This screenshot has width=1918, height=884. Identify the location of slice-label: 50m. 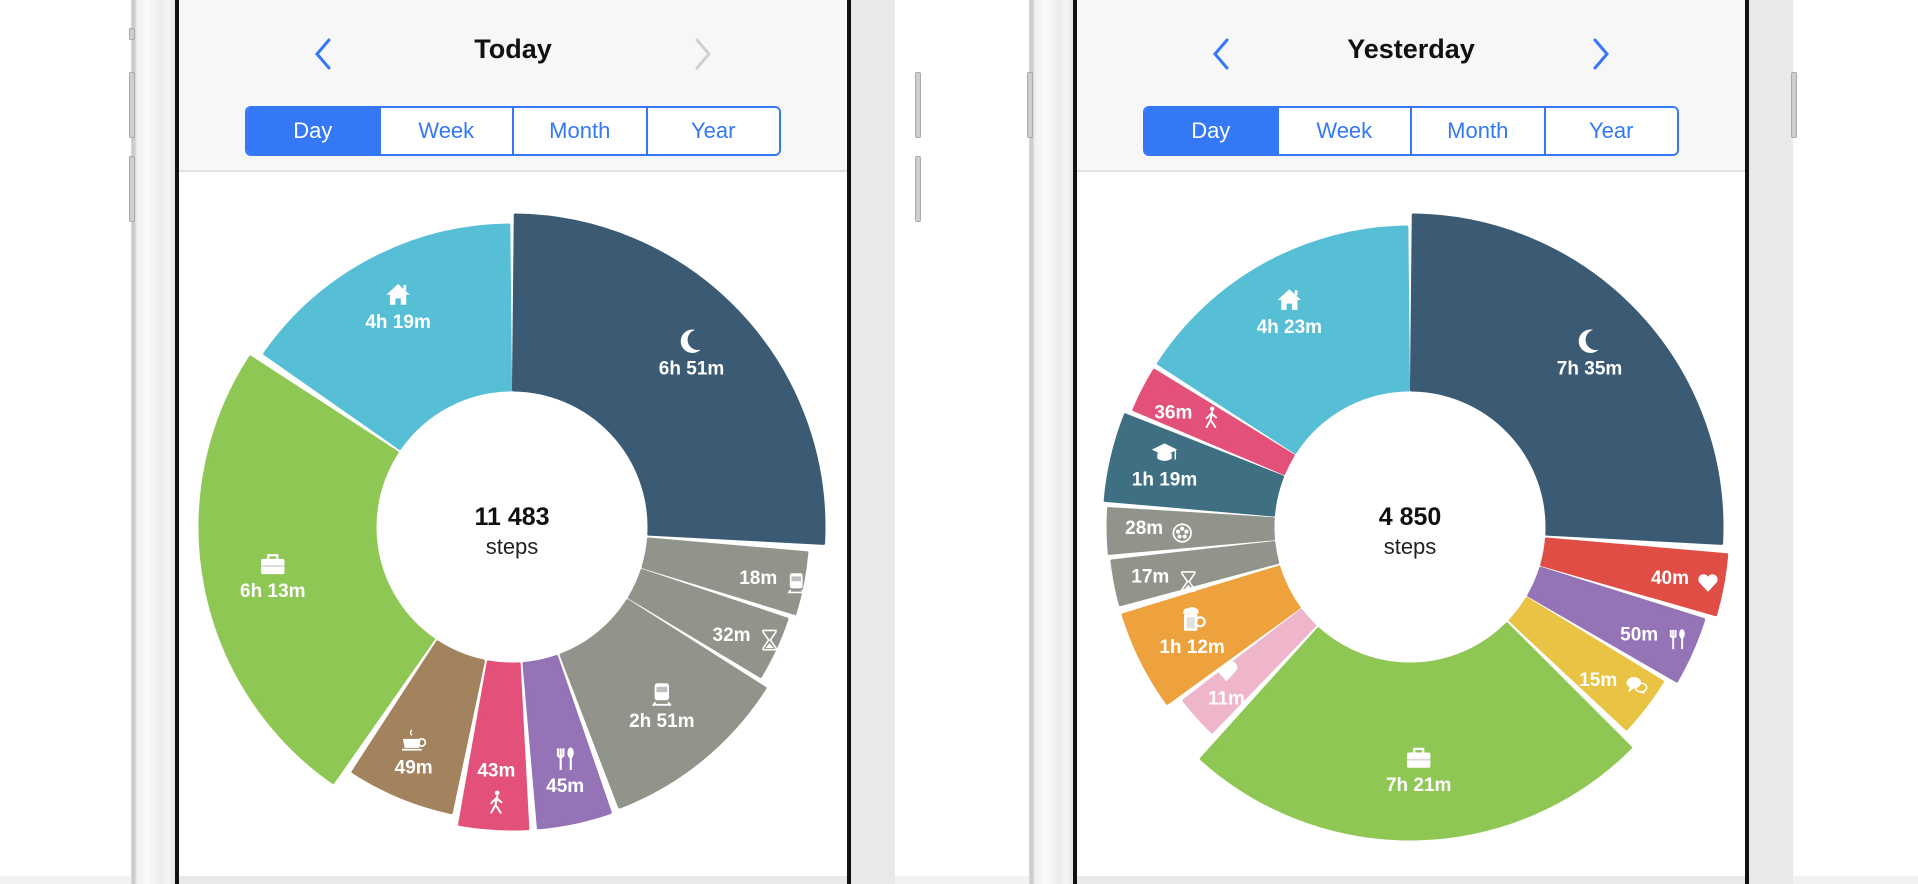
(1639, 634).